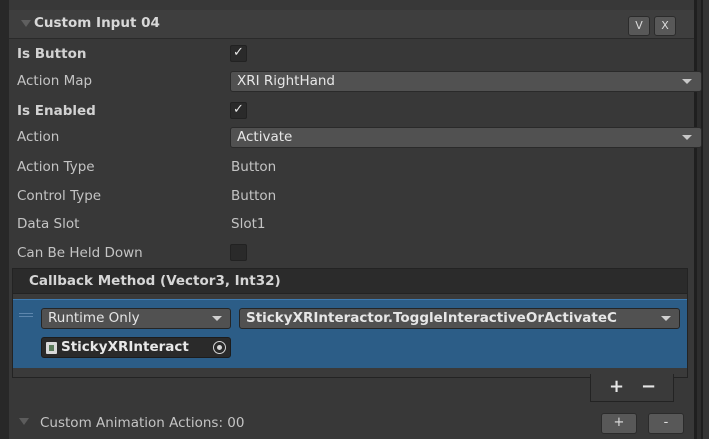  I want to click on is-enabled-label: Is Enabled, so click(56, 111).